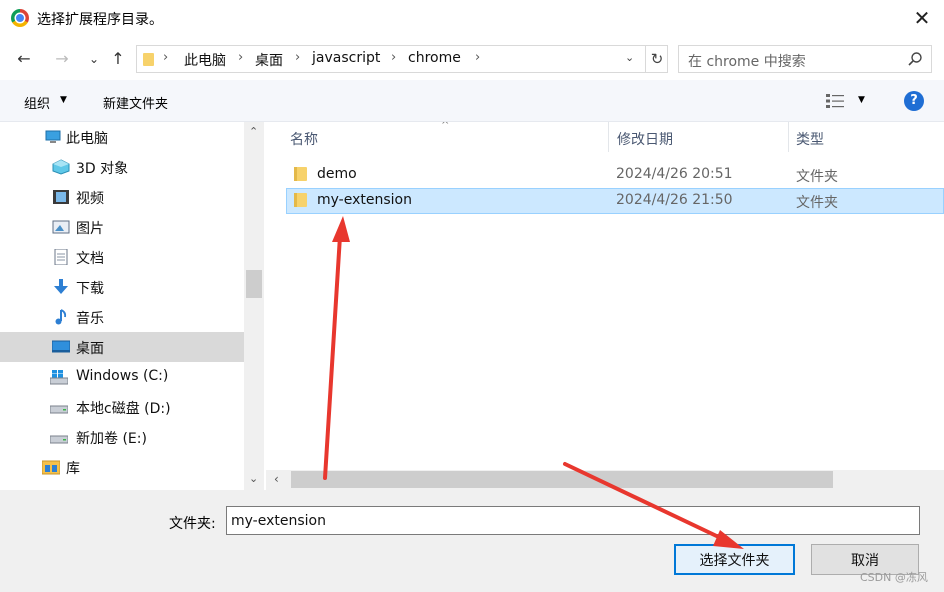 This screenshot has width=944, height=592. I want to click on sidebar-item-label: 新加卷 (E:), so click(111, 439).